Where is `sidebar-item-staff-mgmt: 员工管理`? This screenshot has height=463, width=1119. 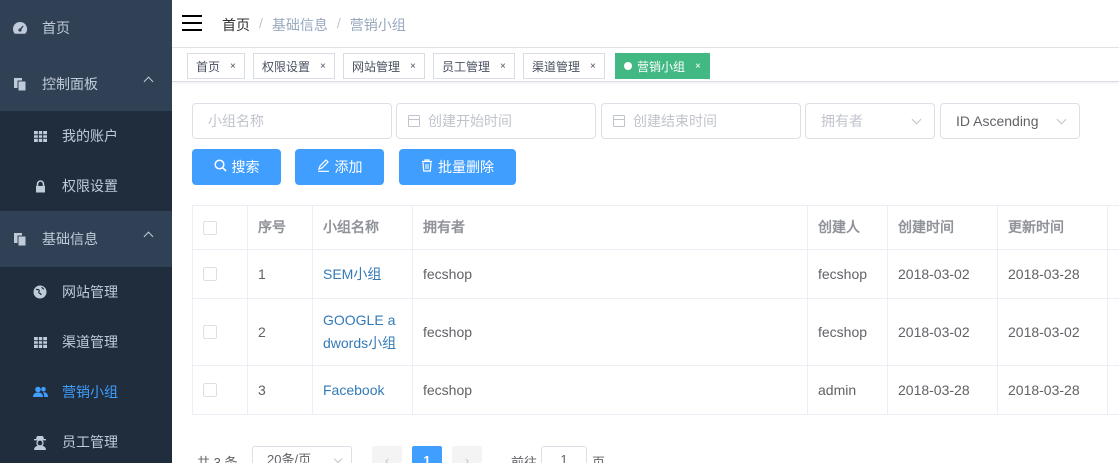
sidebar-item-staff-mgmt: 员工管理 is located at coordinates (86, 440).